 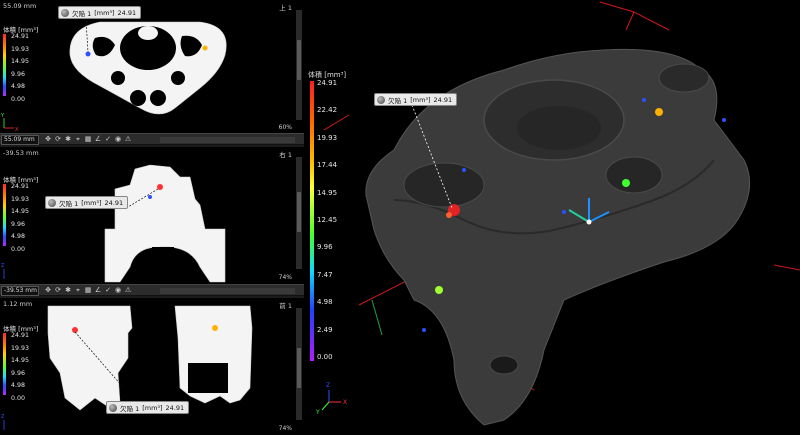 I want to click on top-view-canvas: X Y, so click(x=113, y=76).